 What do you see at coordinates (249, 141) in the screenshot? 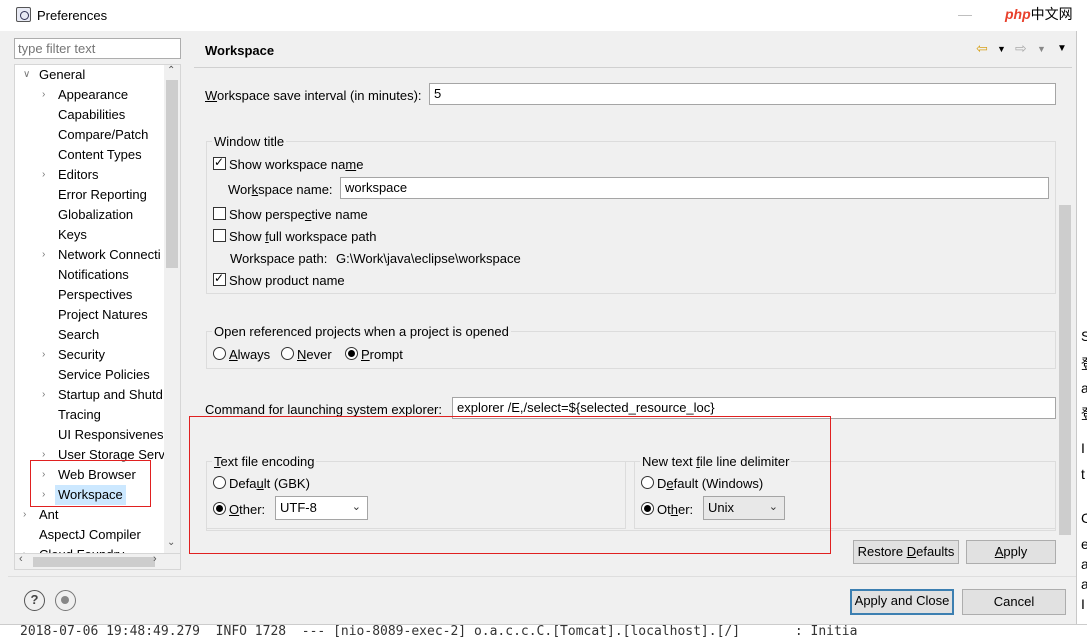
I see `window-title-group-label: Window title` at bounding box center [249, 141].